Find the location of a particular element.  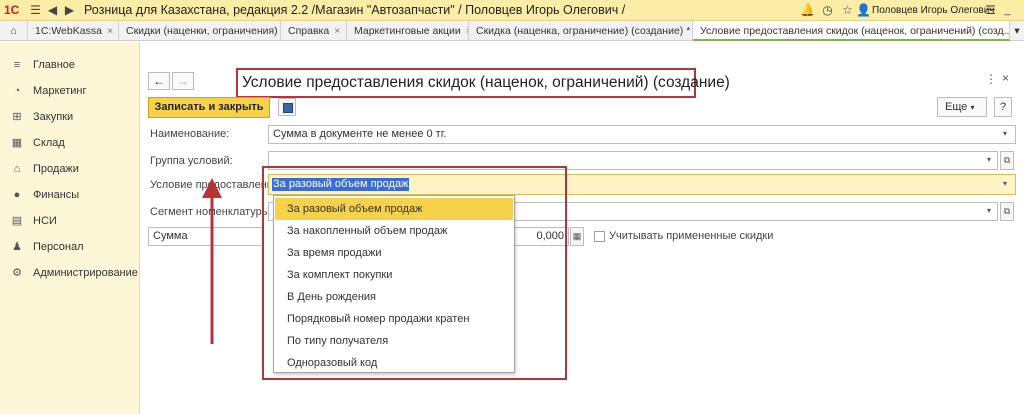

tabs-list-icon: ▾ is located at coordinates (1017, 31).